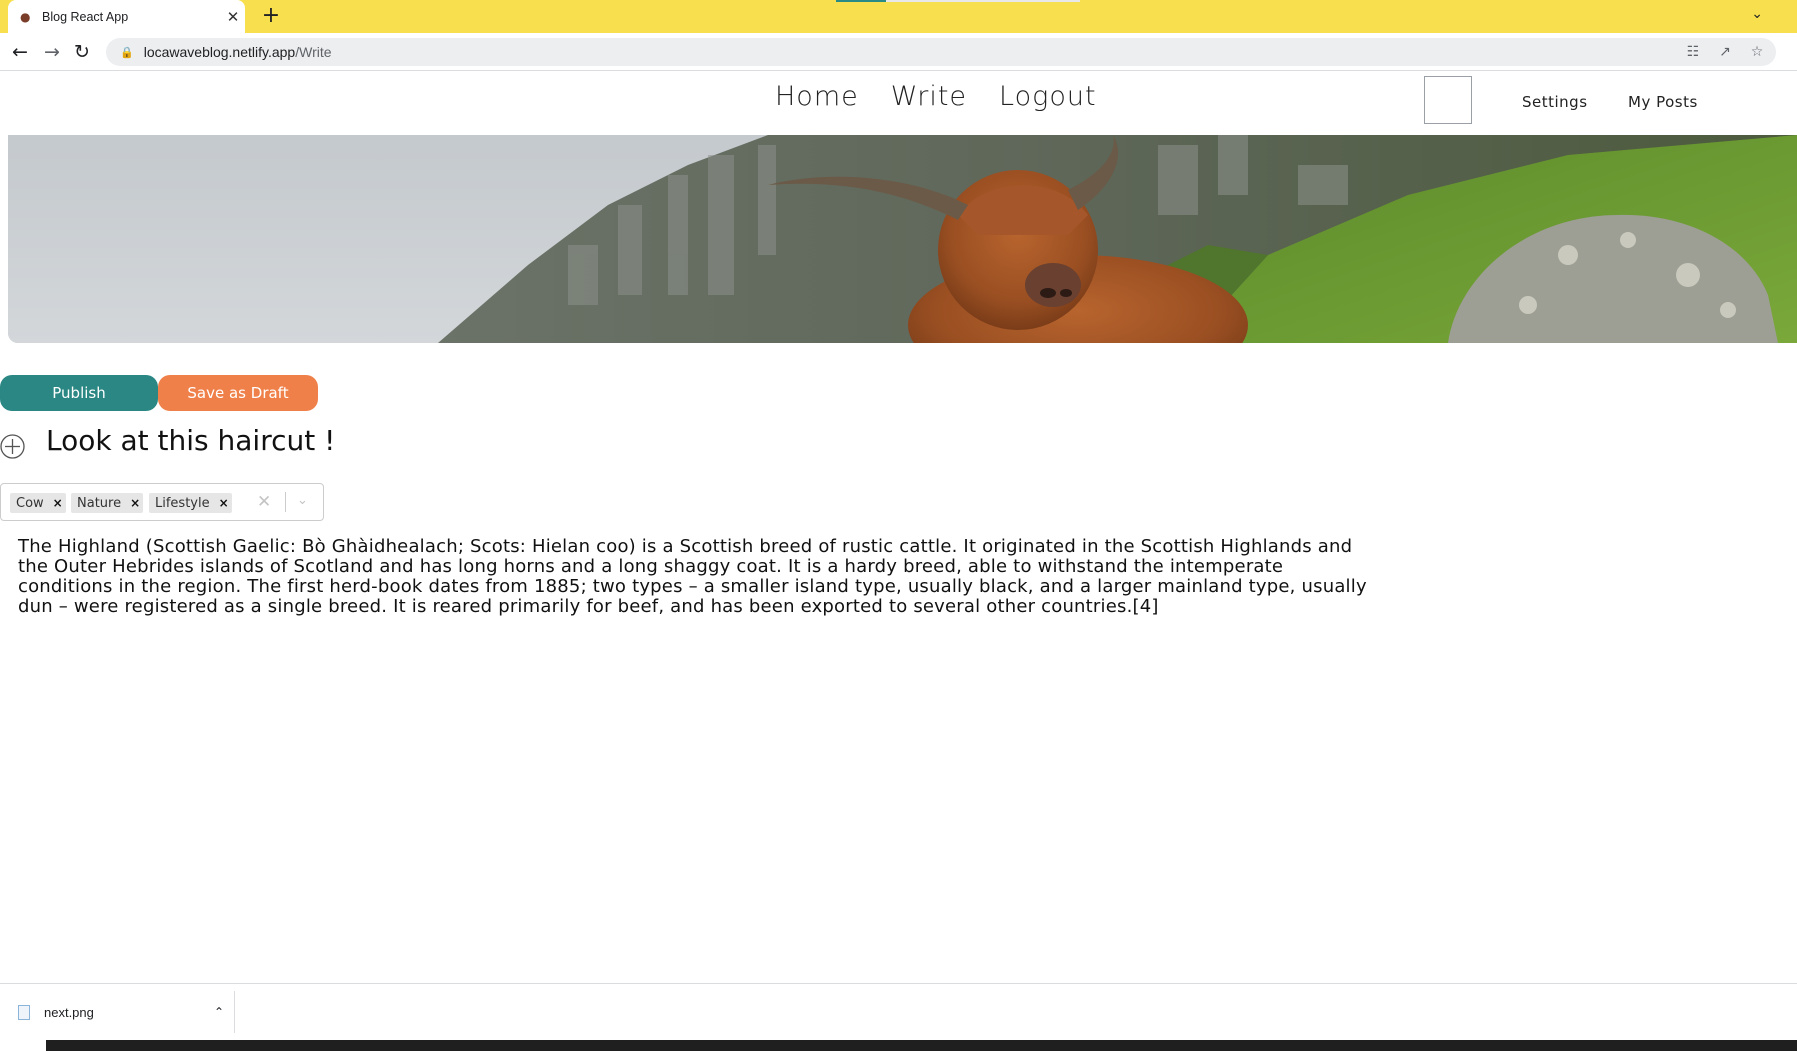  Describe the element at coordinates (23, 1045) in the screenshot. I see `taskbar-gap` at that location.